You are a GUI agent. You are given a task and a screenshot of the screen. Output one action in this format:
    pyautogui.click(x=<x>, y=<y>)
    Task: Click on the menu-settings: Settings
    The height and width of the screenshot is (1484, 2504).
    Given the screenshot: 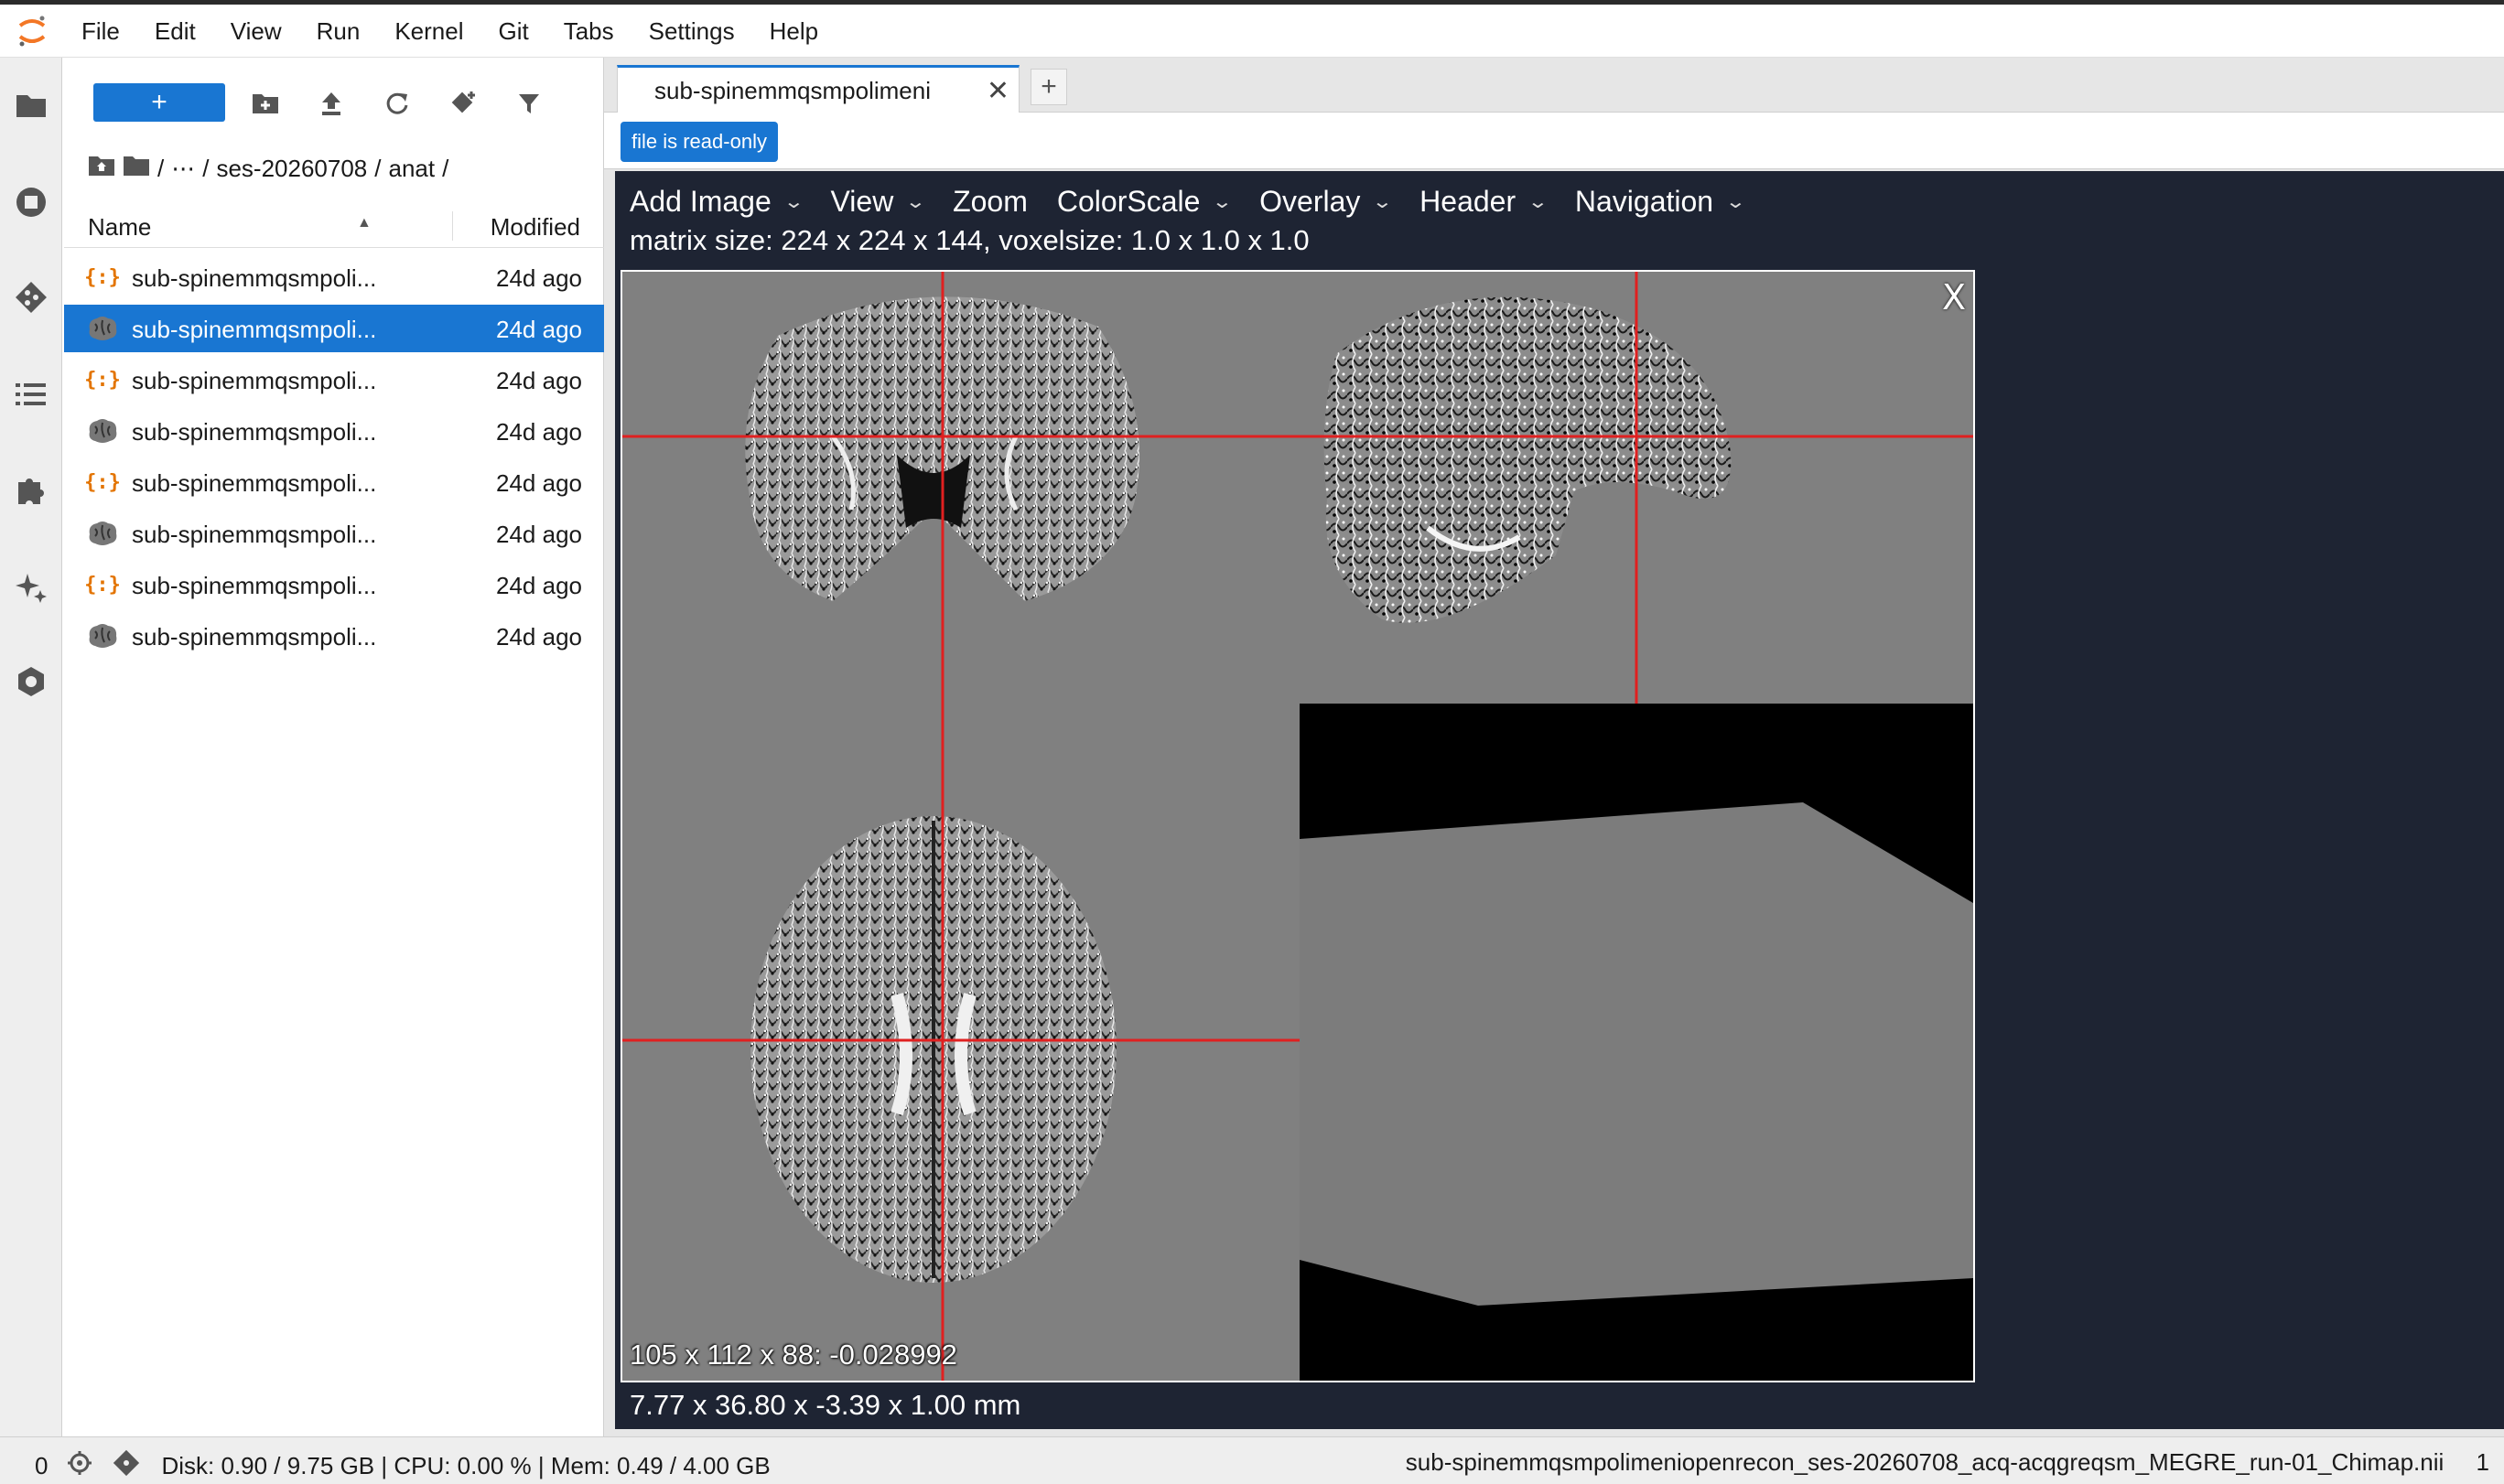 What is the action you would take?
    pyautogui.click(x=691, y=31)
    